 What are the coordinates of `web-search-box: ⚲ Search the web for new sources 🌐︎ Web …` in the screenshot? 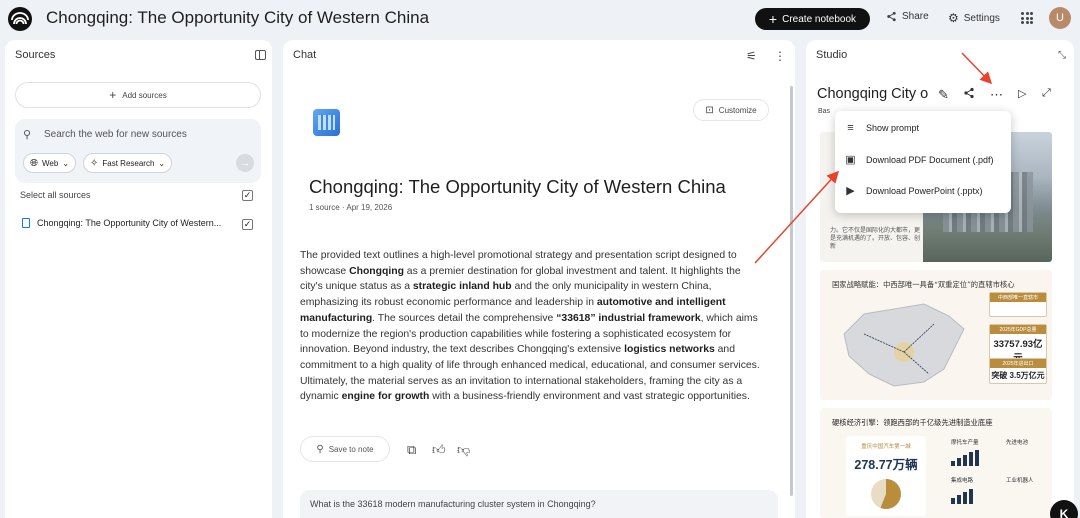 It's located at (138, 151).